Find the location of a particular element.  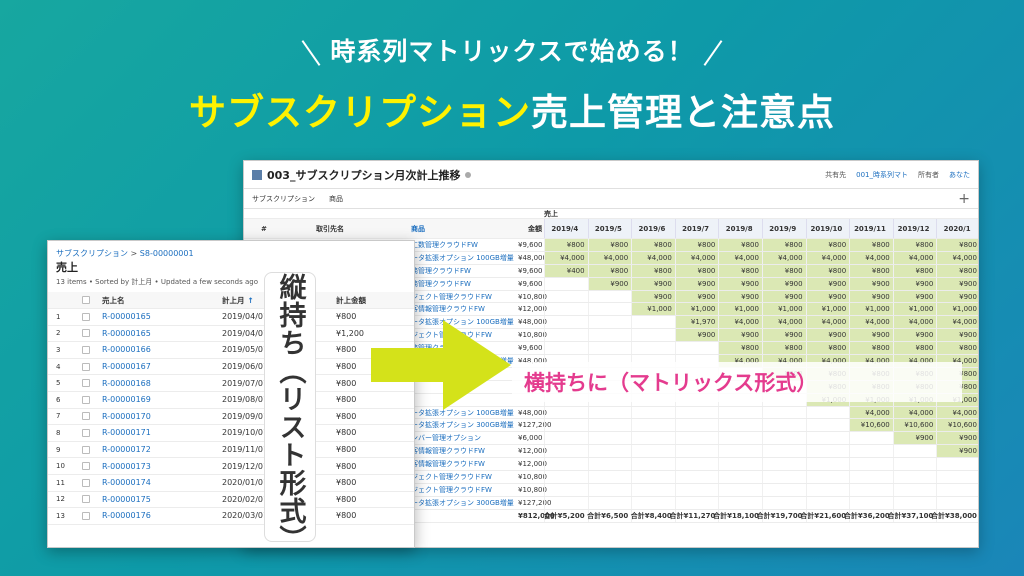

breadcrumb-parent: サブスクリプション is located at coordinates (92, 253).